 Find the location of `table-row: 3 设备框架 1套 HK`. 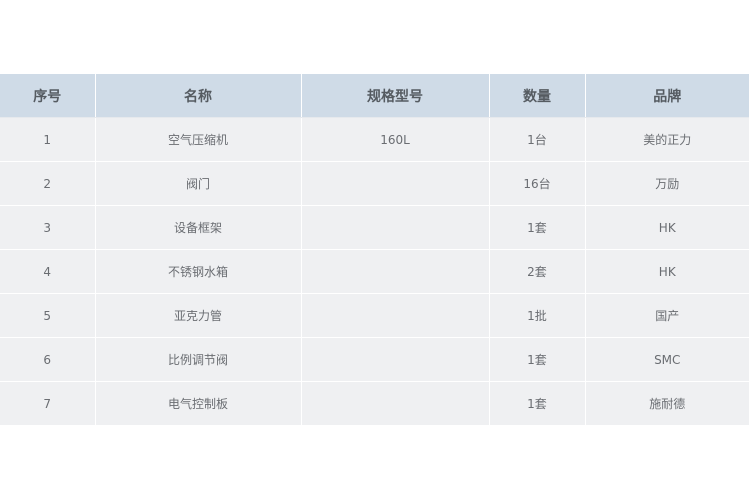

table-row: 3 设备框架 1套 HK is located at coordinates (374, 227).